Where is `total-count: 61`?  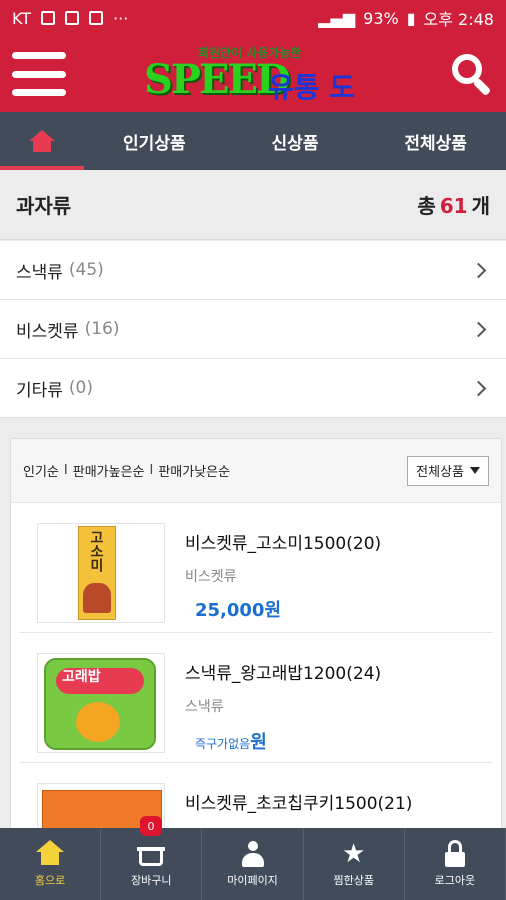 total-count: 61 is located at coordinates (453, 206).